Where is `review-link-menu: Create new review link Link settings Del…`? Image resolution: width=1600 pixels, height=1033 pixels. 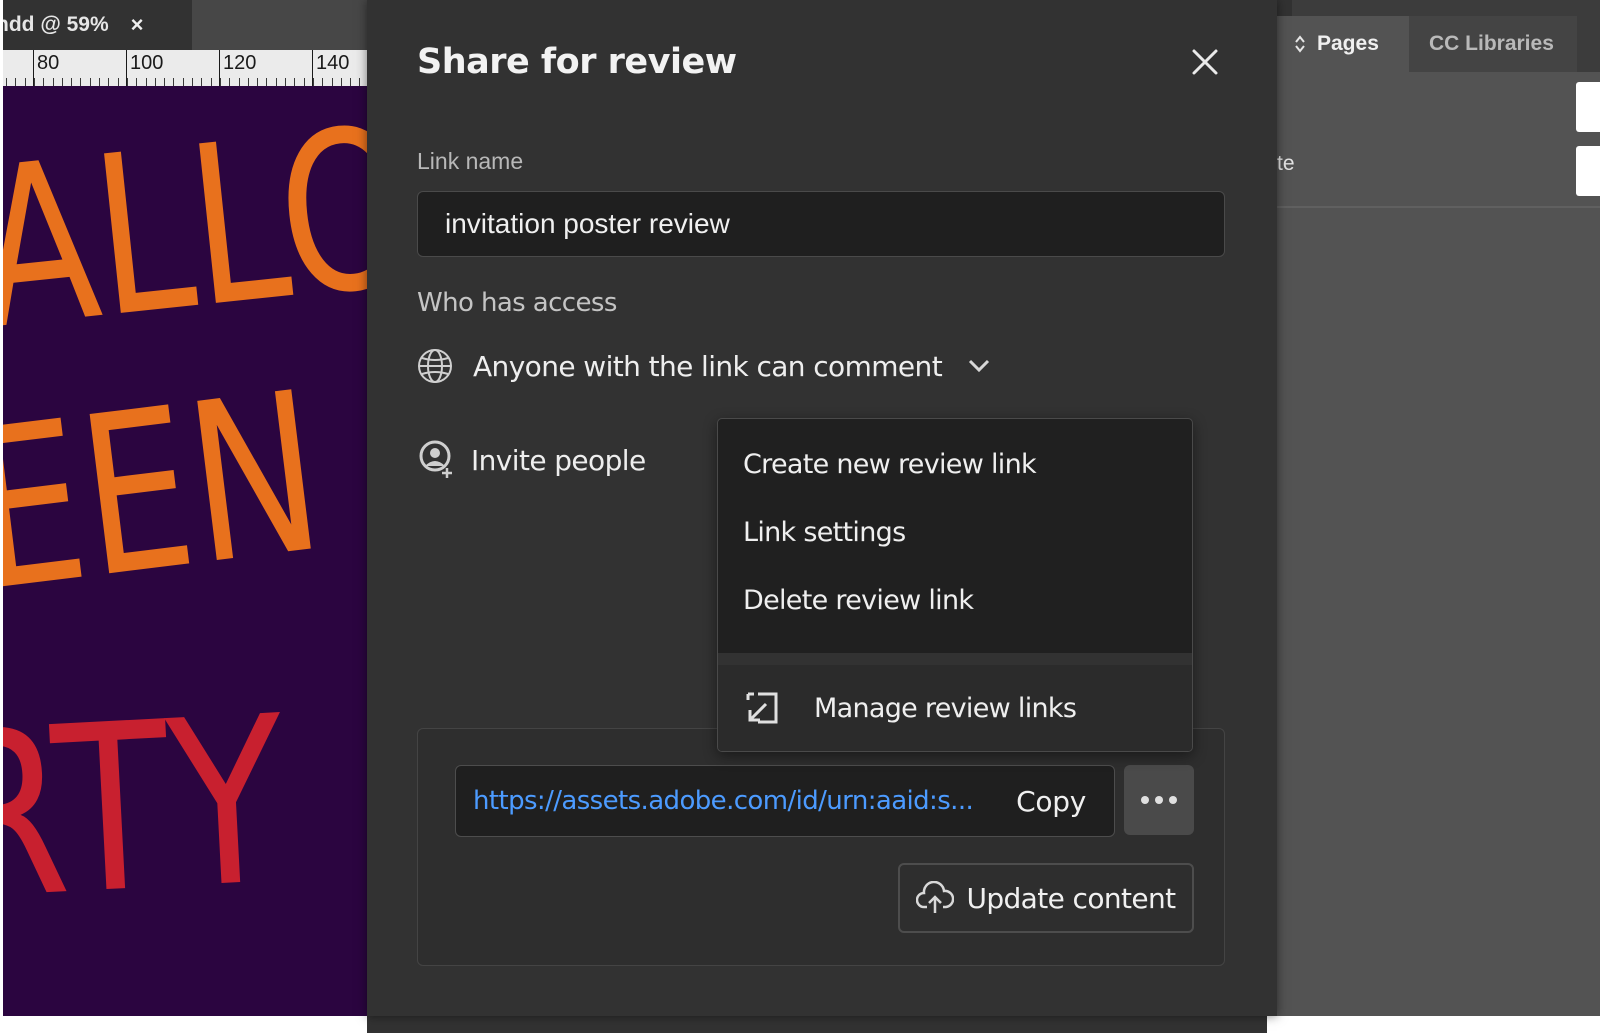
review-link-menu: Create new review link Link settings Del… is located at coordinates (955, 585).